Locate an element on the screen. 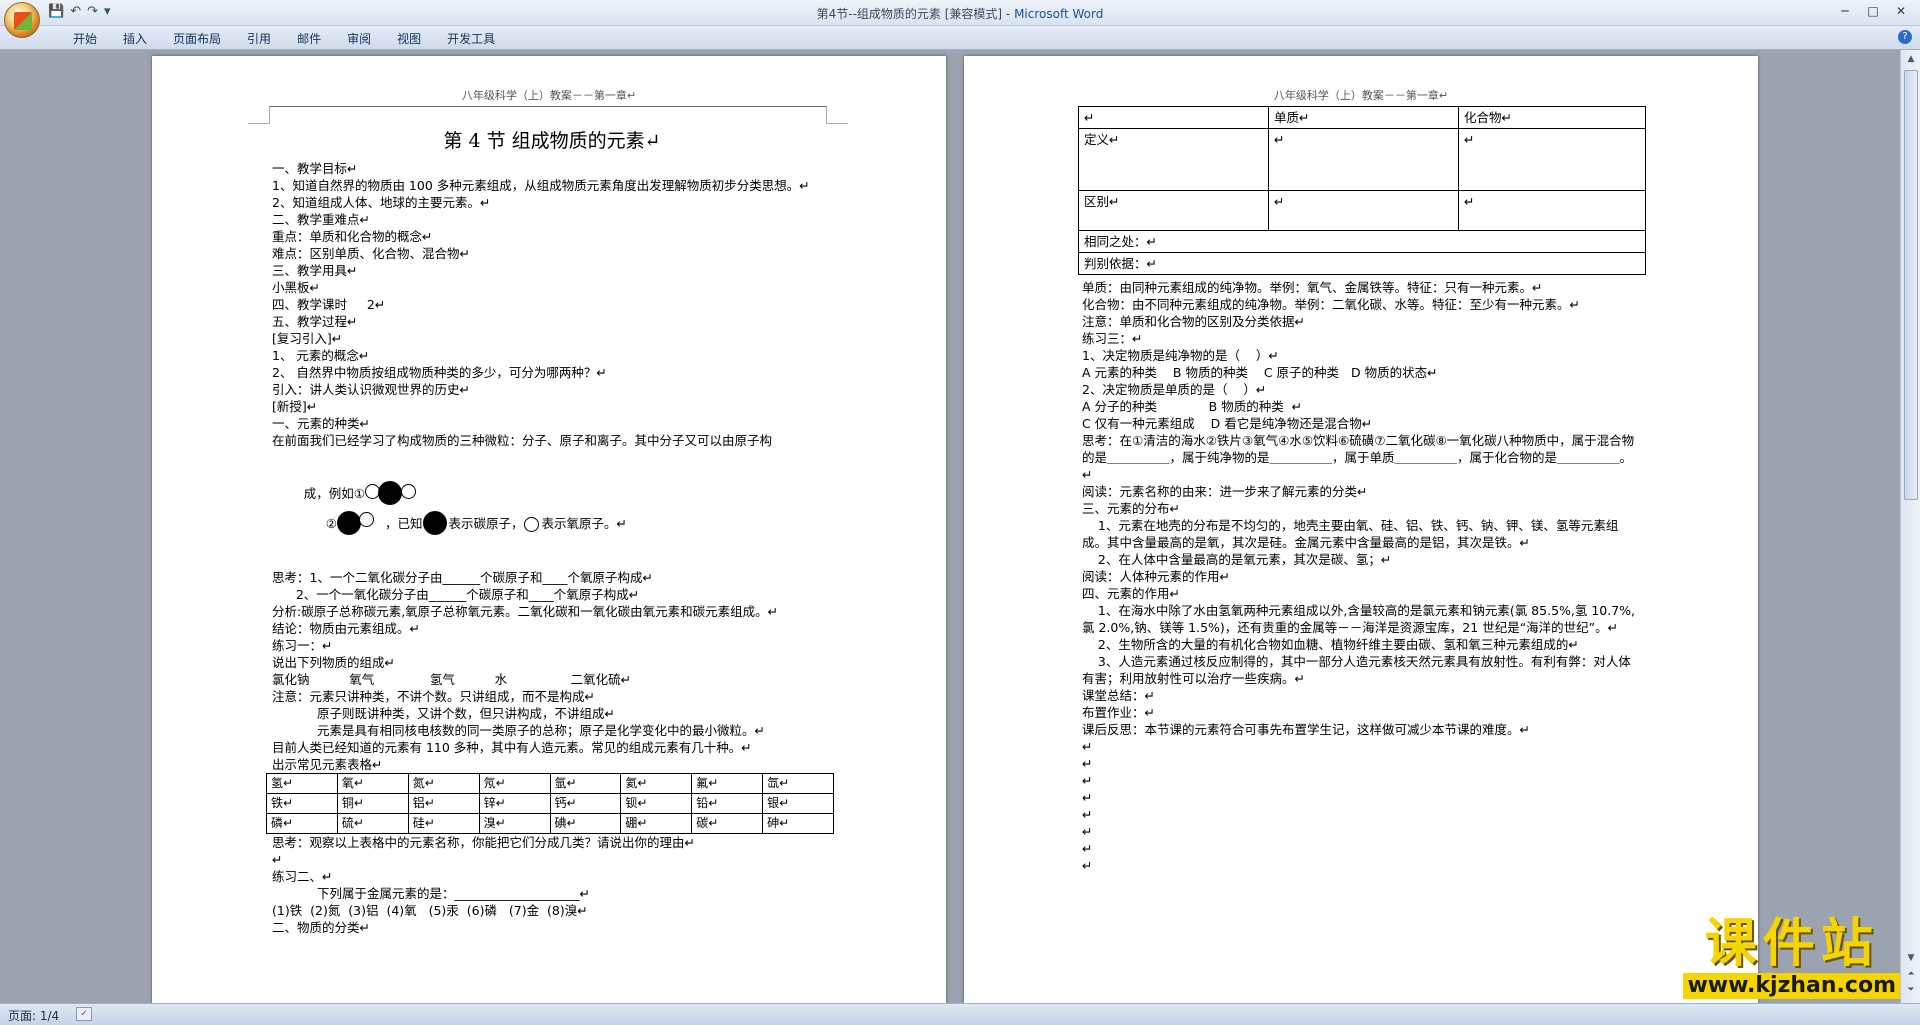  text-line: 2、生物所含的大量的有机化合物如血糖、植物纤维主要由碳、氢和氧三种元素组成的↵ is located at coordinates (1330, 644).